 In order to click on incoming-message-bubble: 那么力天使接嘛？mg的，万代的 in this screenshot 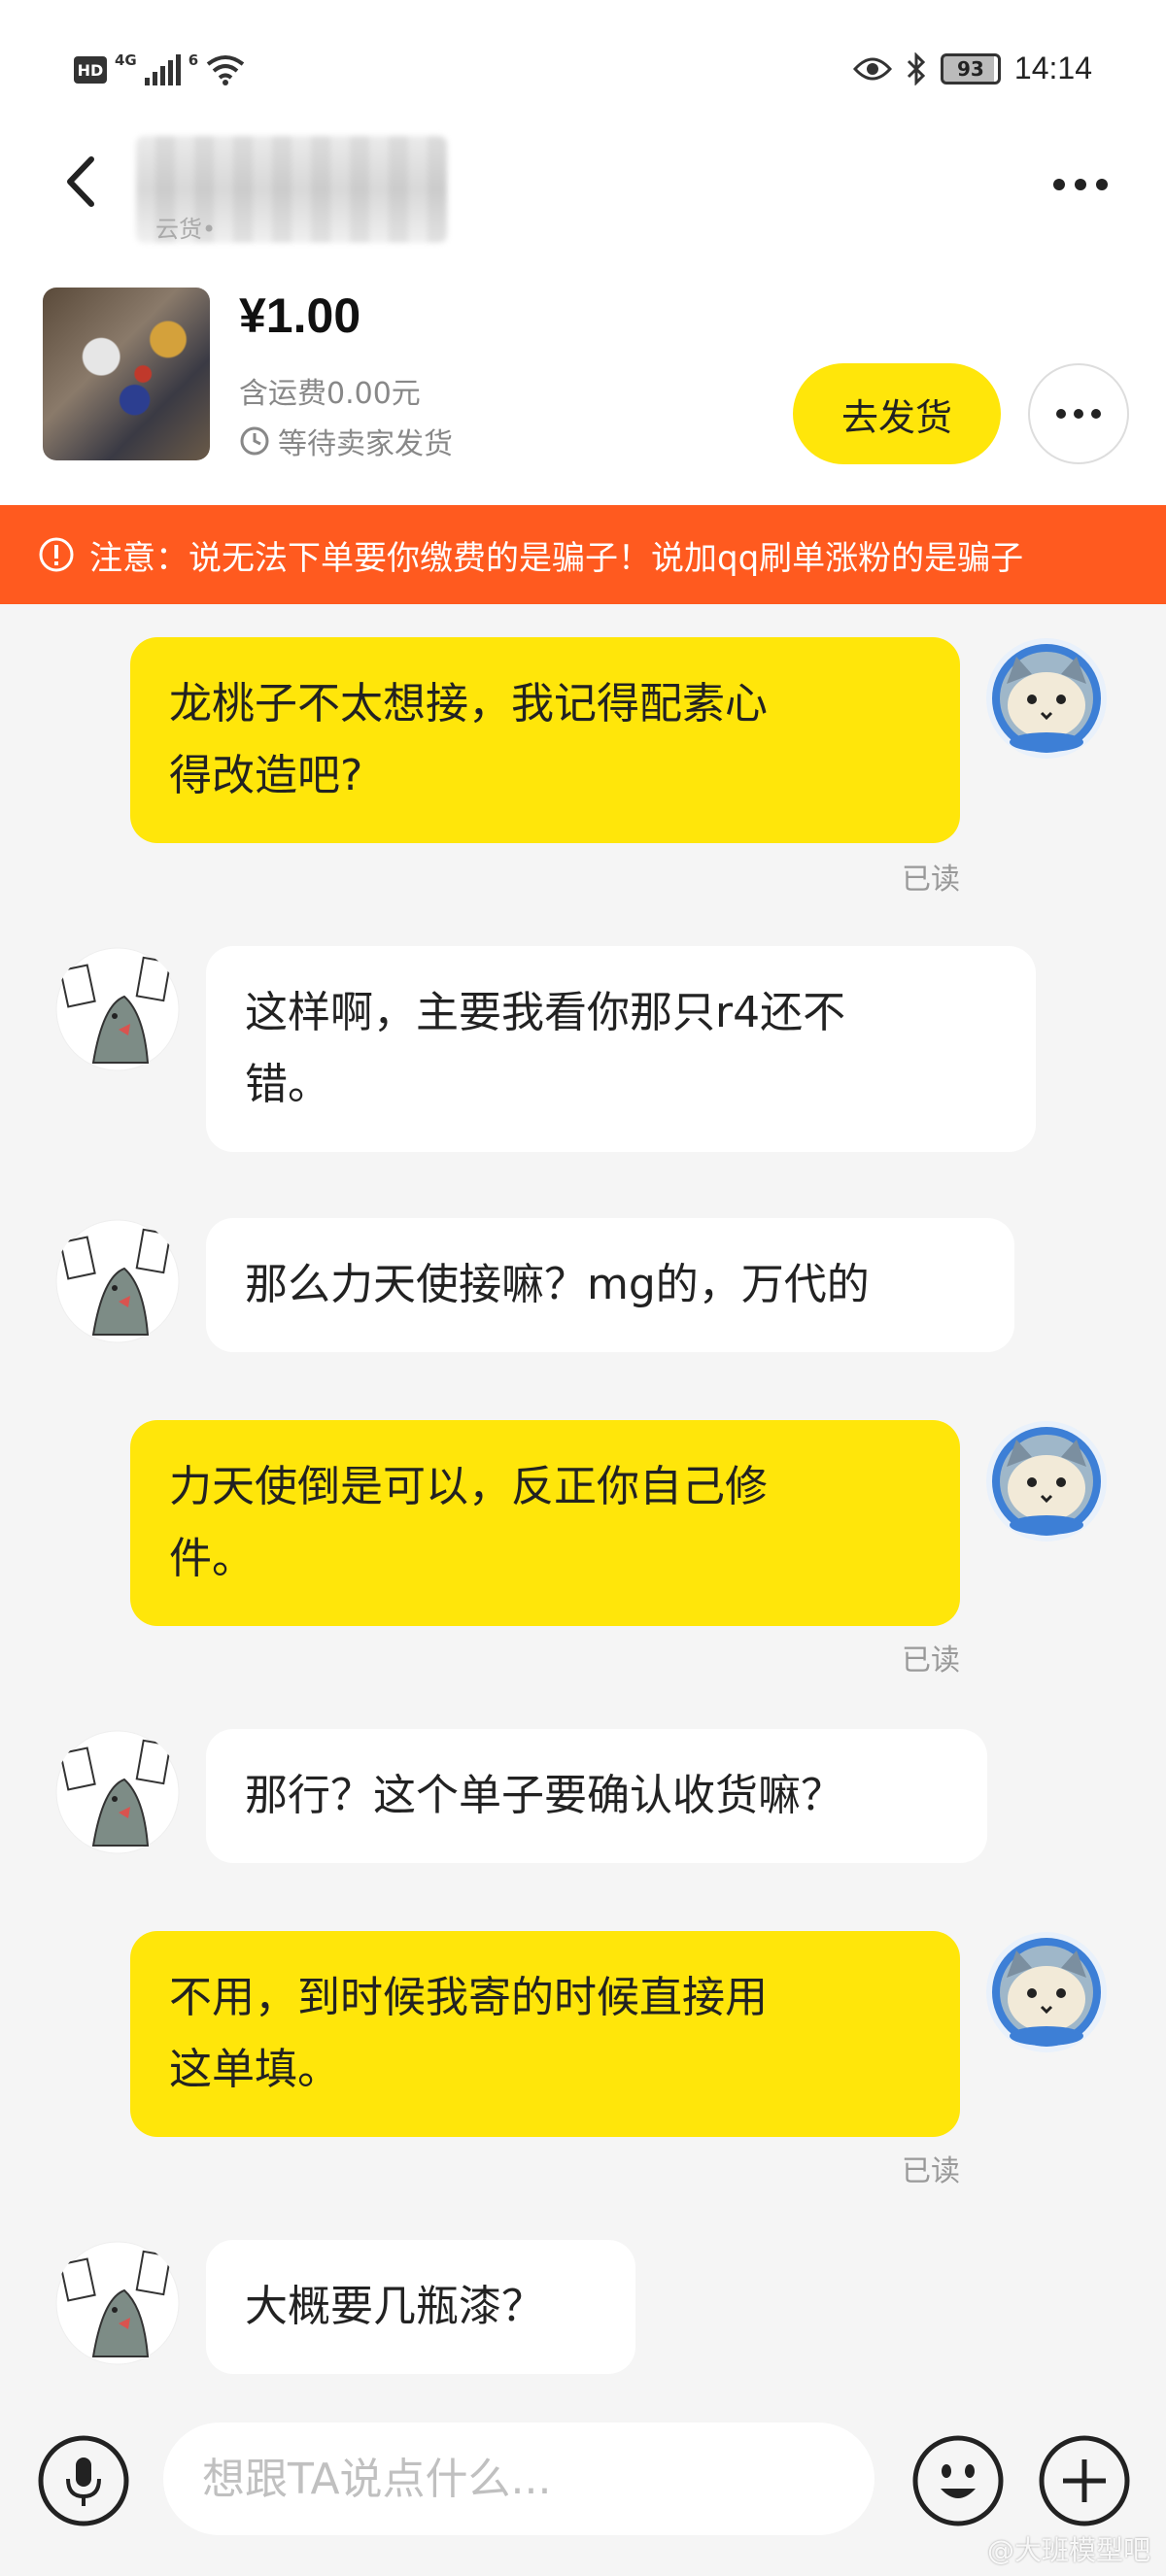, I will do `click(610, 1285)`.